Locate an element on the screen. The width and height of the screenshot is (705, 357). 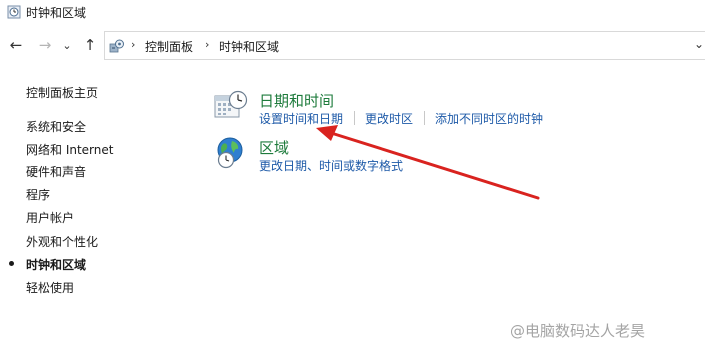
sidebar-item-ease-of-access: 轻松使用 is located at coordinates (50, 287).